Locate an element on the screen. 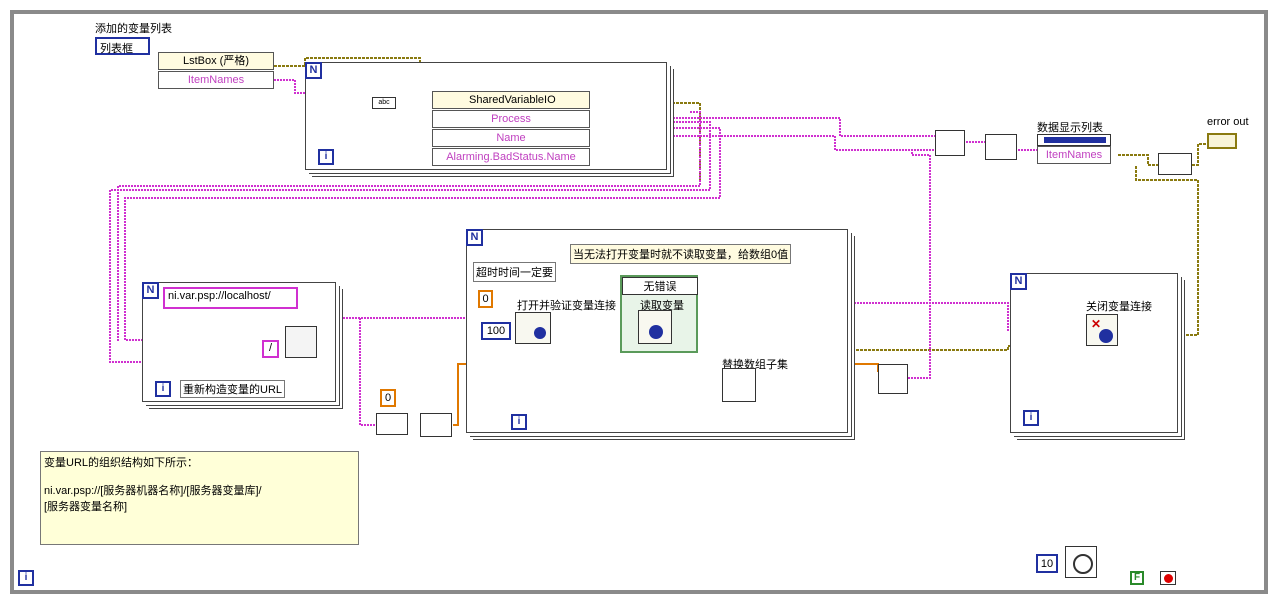 Image resolution: width=1283 pixels, height=609 pixels. open-verify-label: 打开并验证变量连接 is located at coordinates (566, 306).